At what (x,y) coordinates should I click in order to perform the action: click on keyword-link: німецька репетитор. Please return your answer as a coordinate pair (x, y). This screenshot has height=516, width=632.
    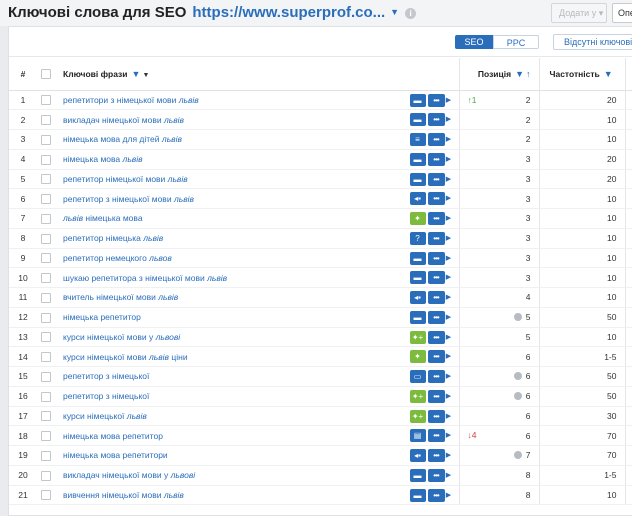
    Looking at the image, I should click on (100, 317).